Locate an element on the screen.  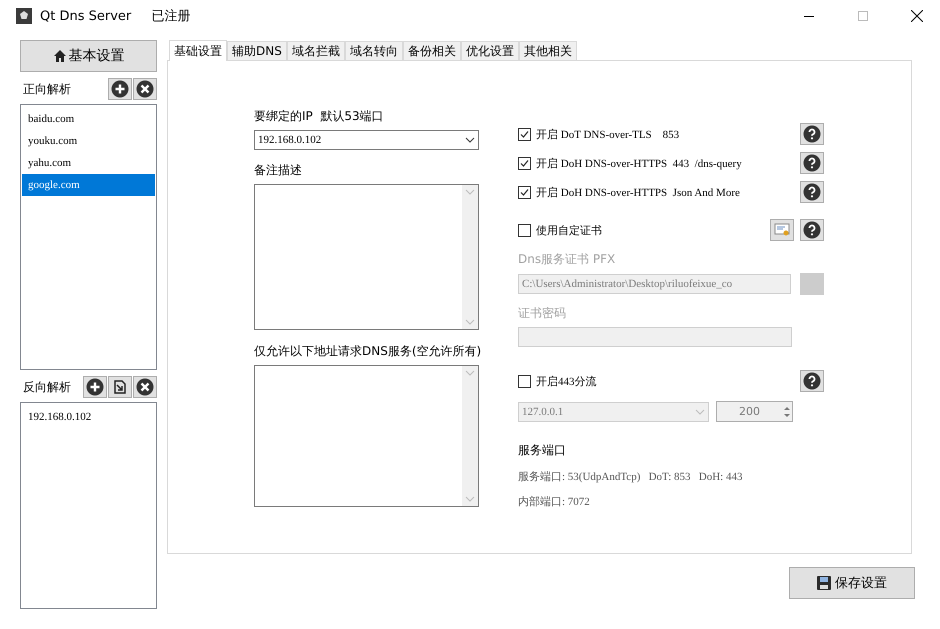
port-info: 内部端口: 7072 is located at coordinates (554, 501).